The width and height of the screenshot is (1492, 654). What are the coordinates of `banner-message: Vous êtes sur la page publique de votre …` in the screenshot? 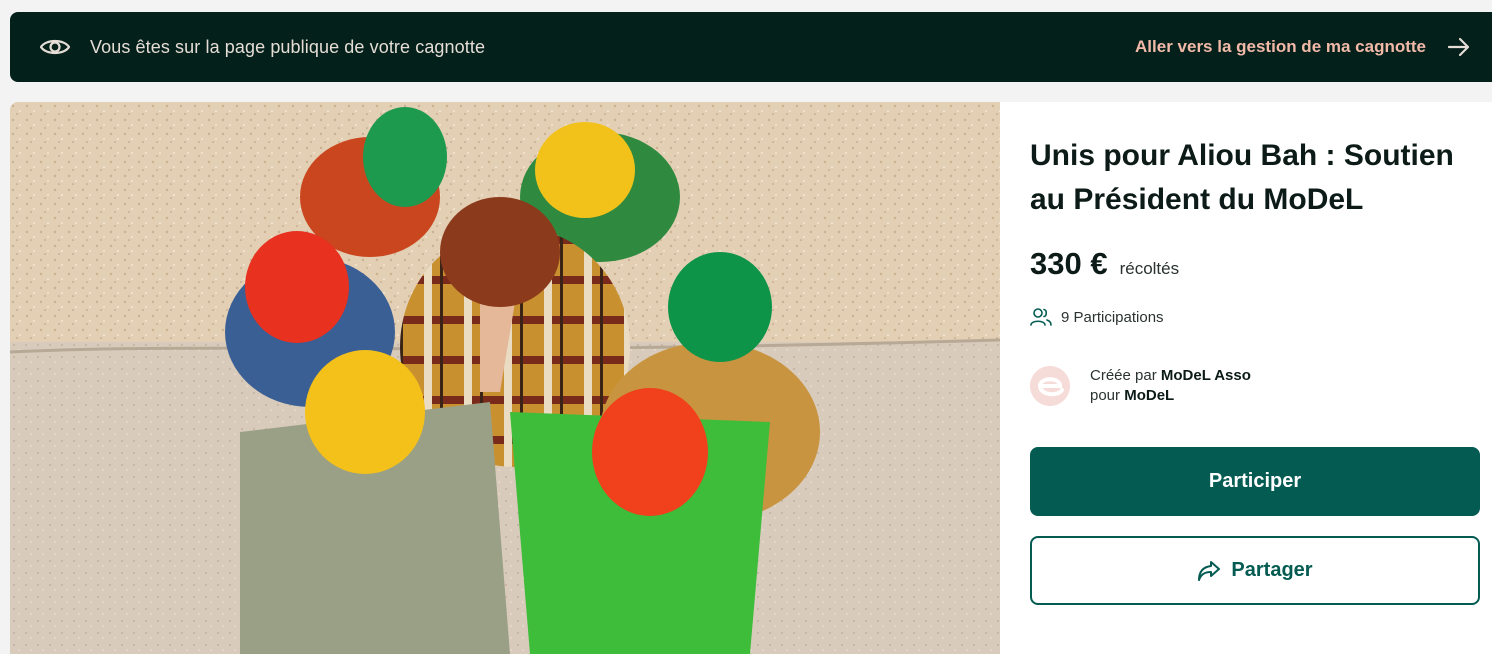 It's located at (288, 46).